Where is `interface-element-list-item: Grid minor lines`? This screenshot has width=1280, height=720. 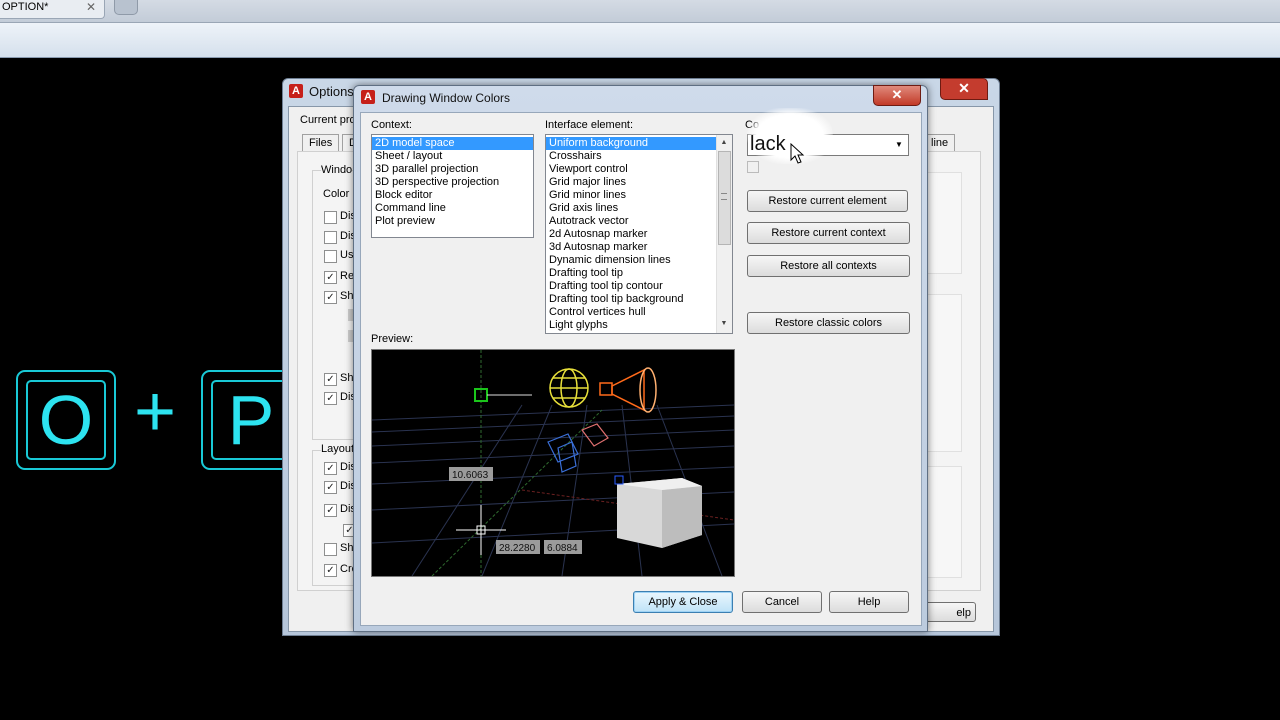
interface-element-list-item: Grid minor lines is located at coordinates (631, 195).